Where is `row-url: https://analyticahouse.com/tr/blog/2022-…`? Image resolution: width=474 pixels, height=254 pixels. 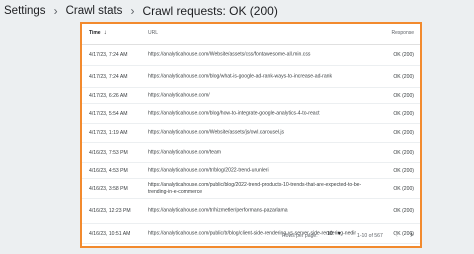
row-url: https://analyticahouse.com/tr/blog/2022-… is located at coordinates (208, 170).